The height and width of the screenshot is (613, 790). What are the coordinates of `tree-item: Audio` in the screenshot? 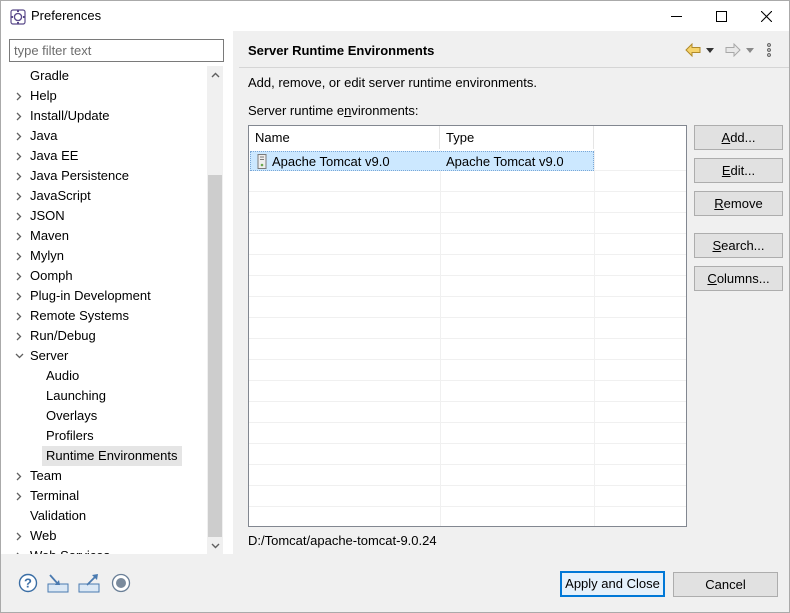 It's located at (108, 376).